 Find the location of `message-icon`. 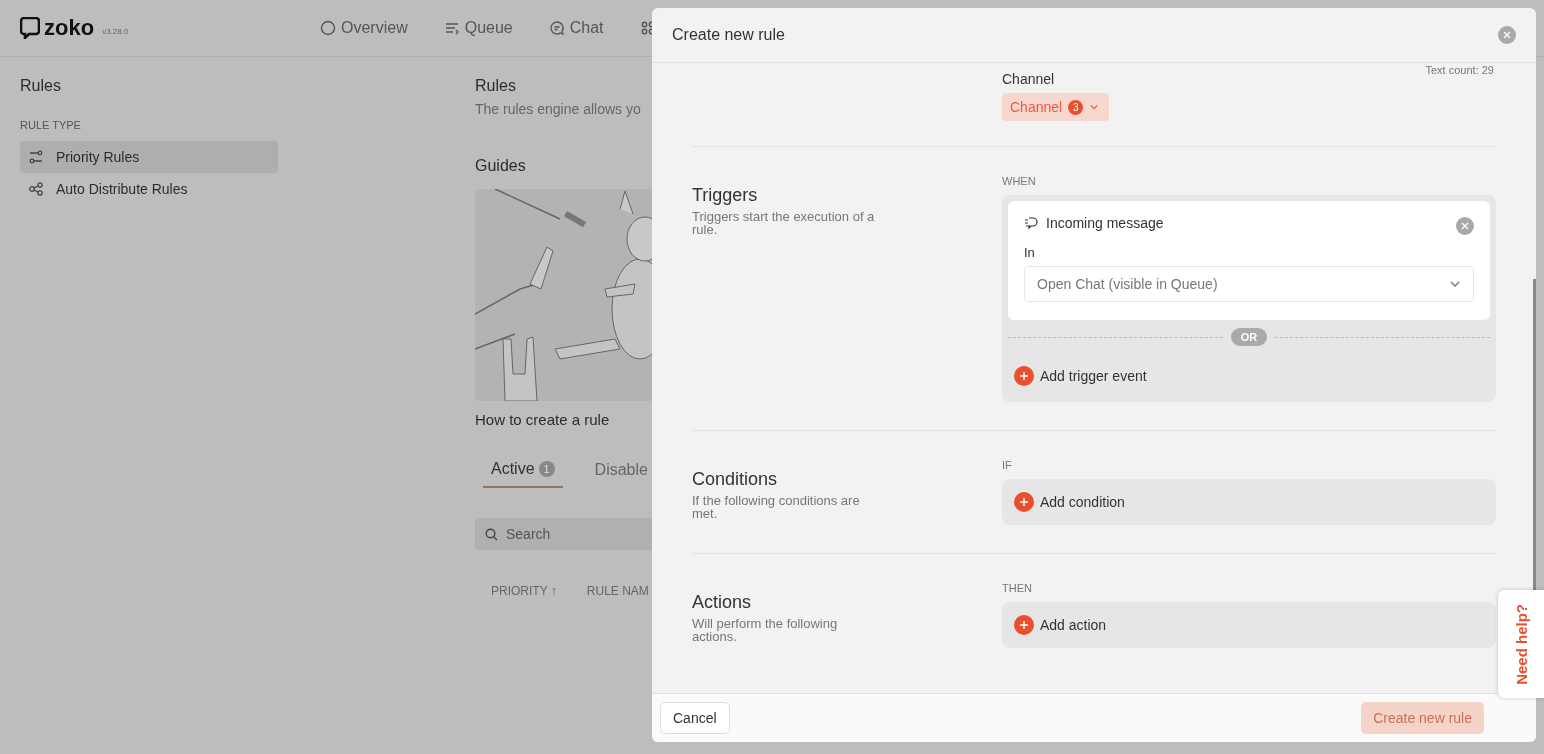

message-icon is located at coordinates (1031, 223).